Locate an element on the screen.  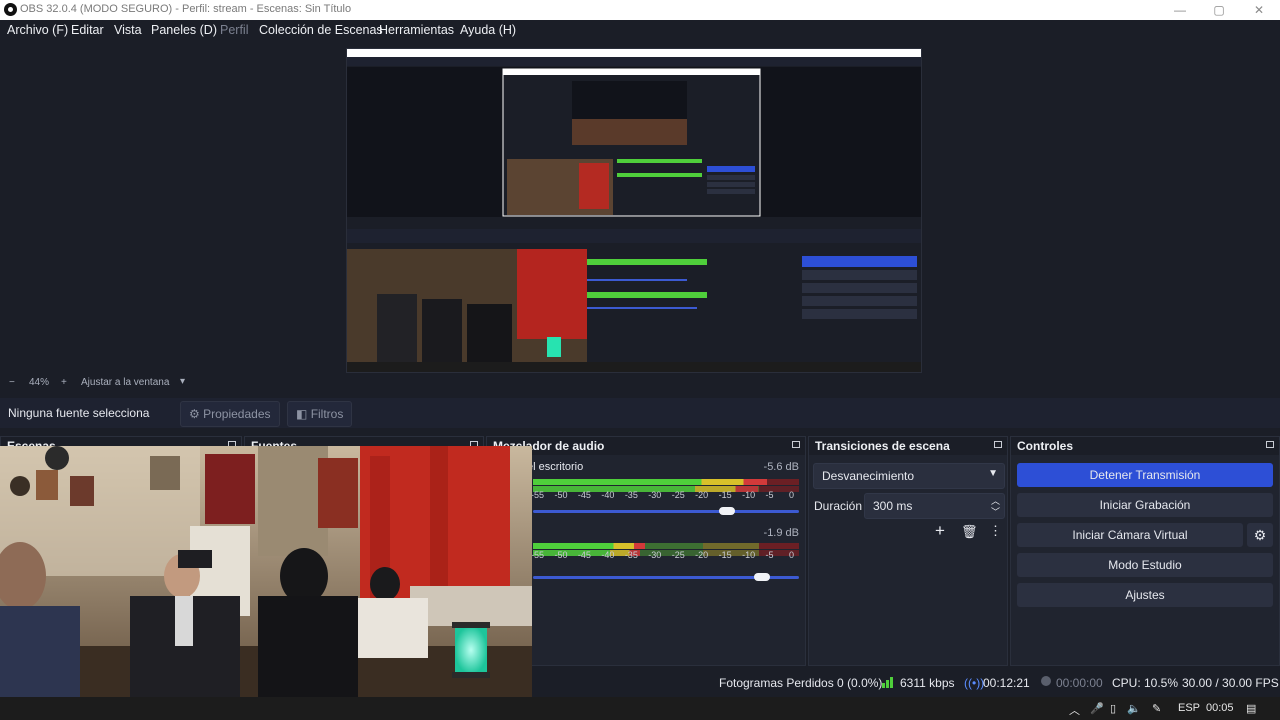
audio-channel-db: -1.9 dB is located at coordinates (781, 533).